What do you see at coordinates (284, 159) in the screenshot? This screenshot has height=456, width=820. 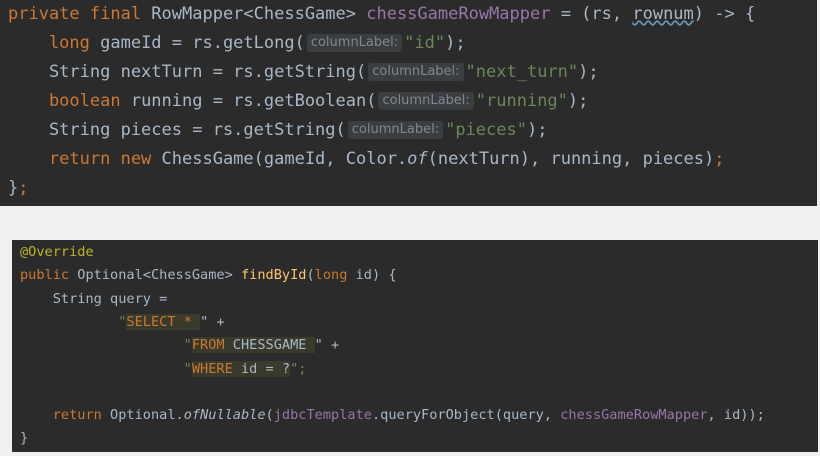 I see `code-token: ChessGame(gameId, Color.` at bounding box center [284, 159].